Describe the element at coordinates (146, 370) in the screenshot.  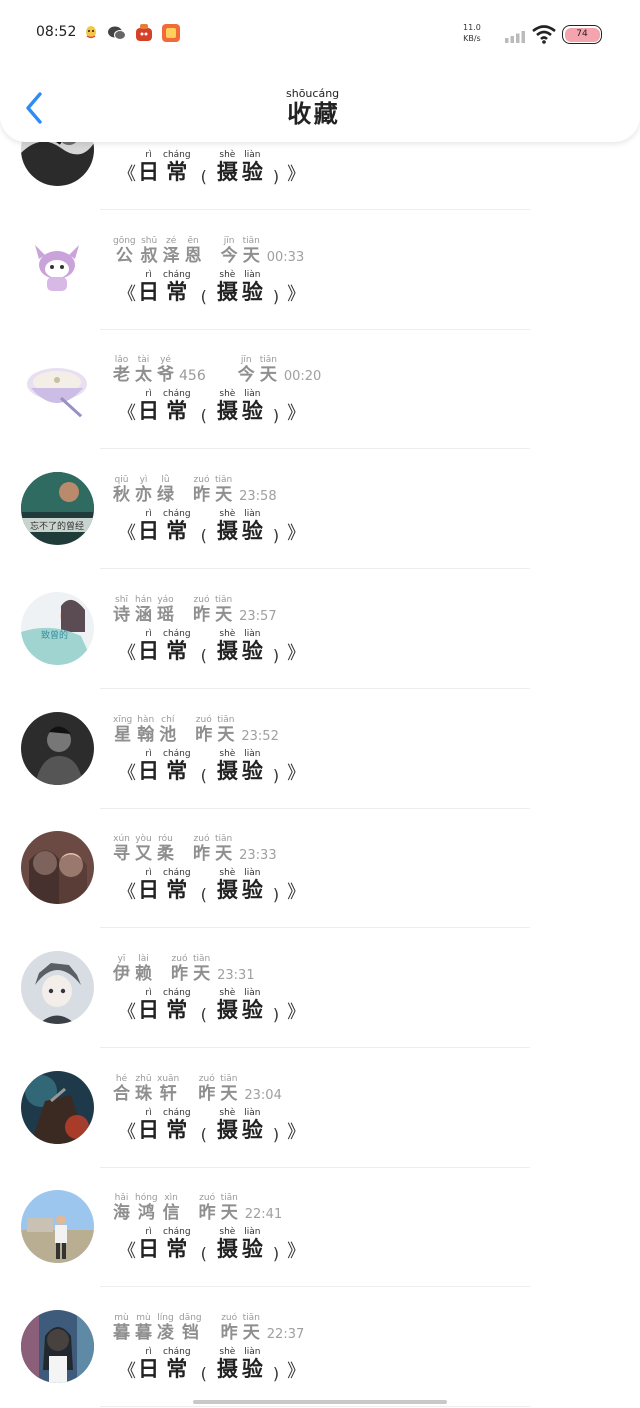
I see `user-name: 老lǎo 太tài 爷yé` at that location.